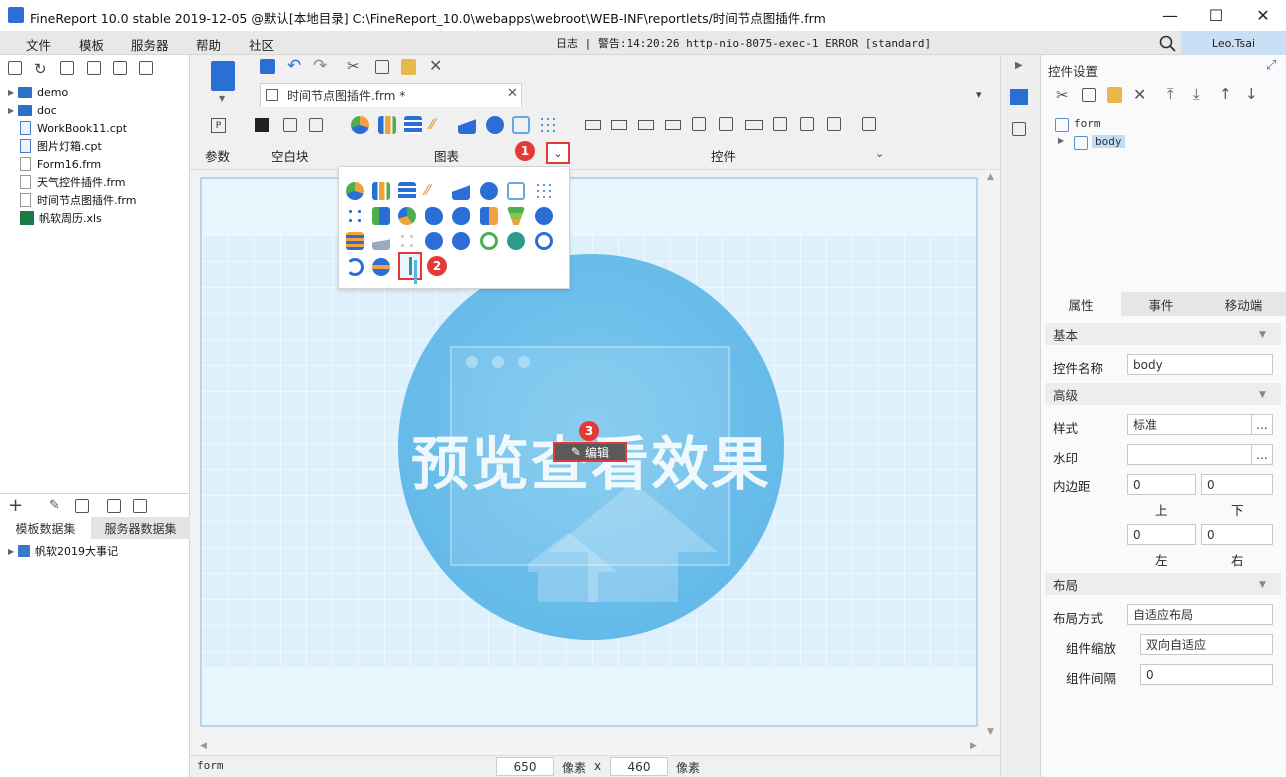  What do you see at coordinates (1243, 304) in the screenshot?
I see `tab-mobile: 移动端` at bounding box center [1243, 304].